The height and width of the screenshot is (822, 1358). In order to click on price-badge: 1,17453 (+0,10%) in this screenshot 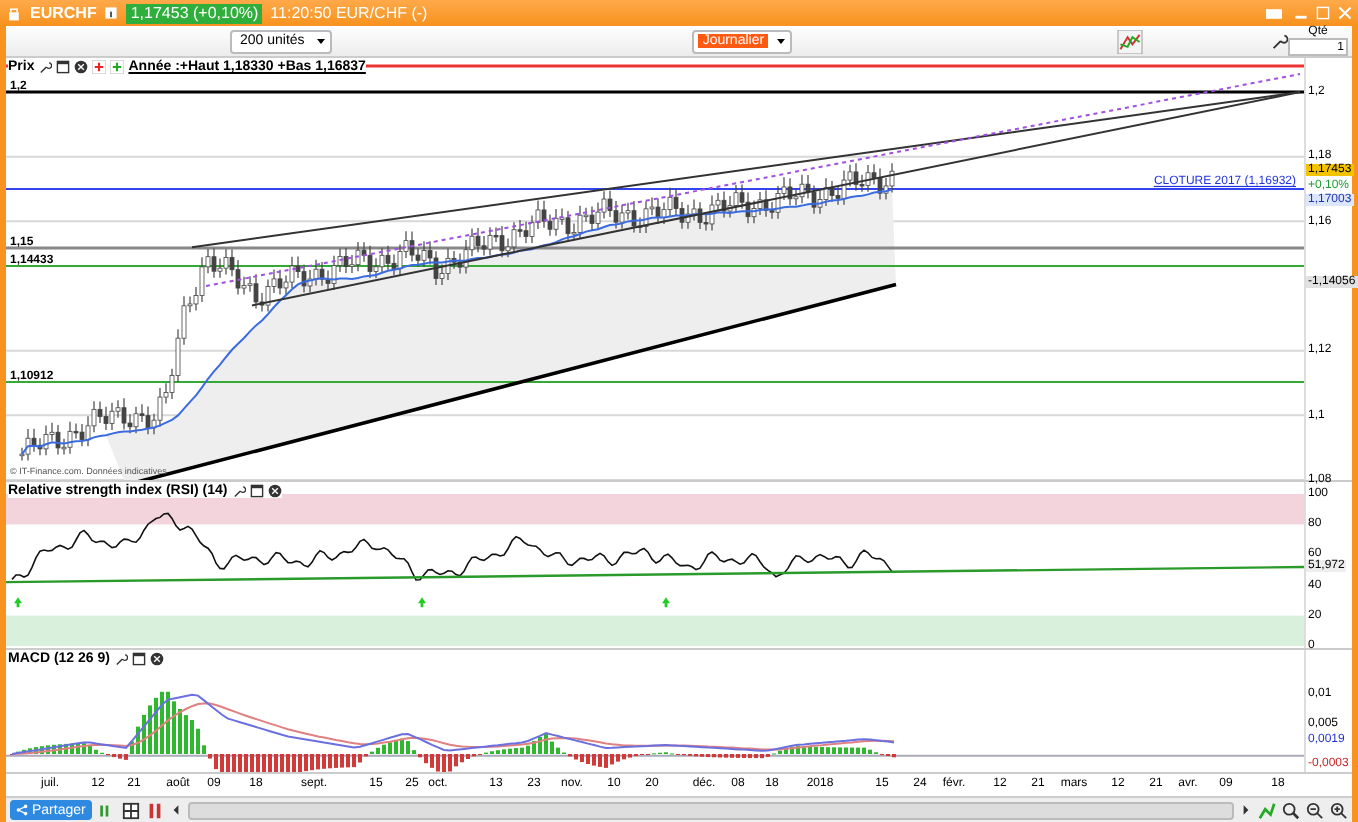, I will do `click(194, 13)`.